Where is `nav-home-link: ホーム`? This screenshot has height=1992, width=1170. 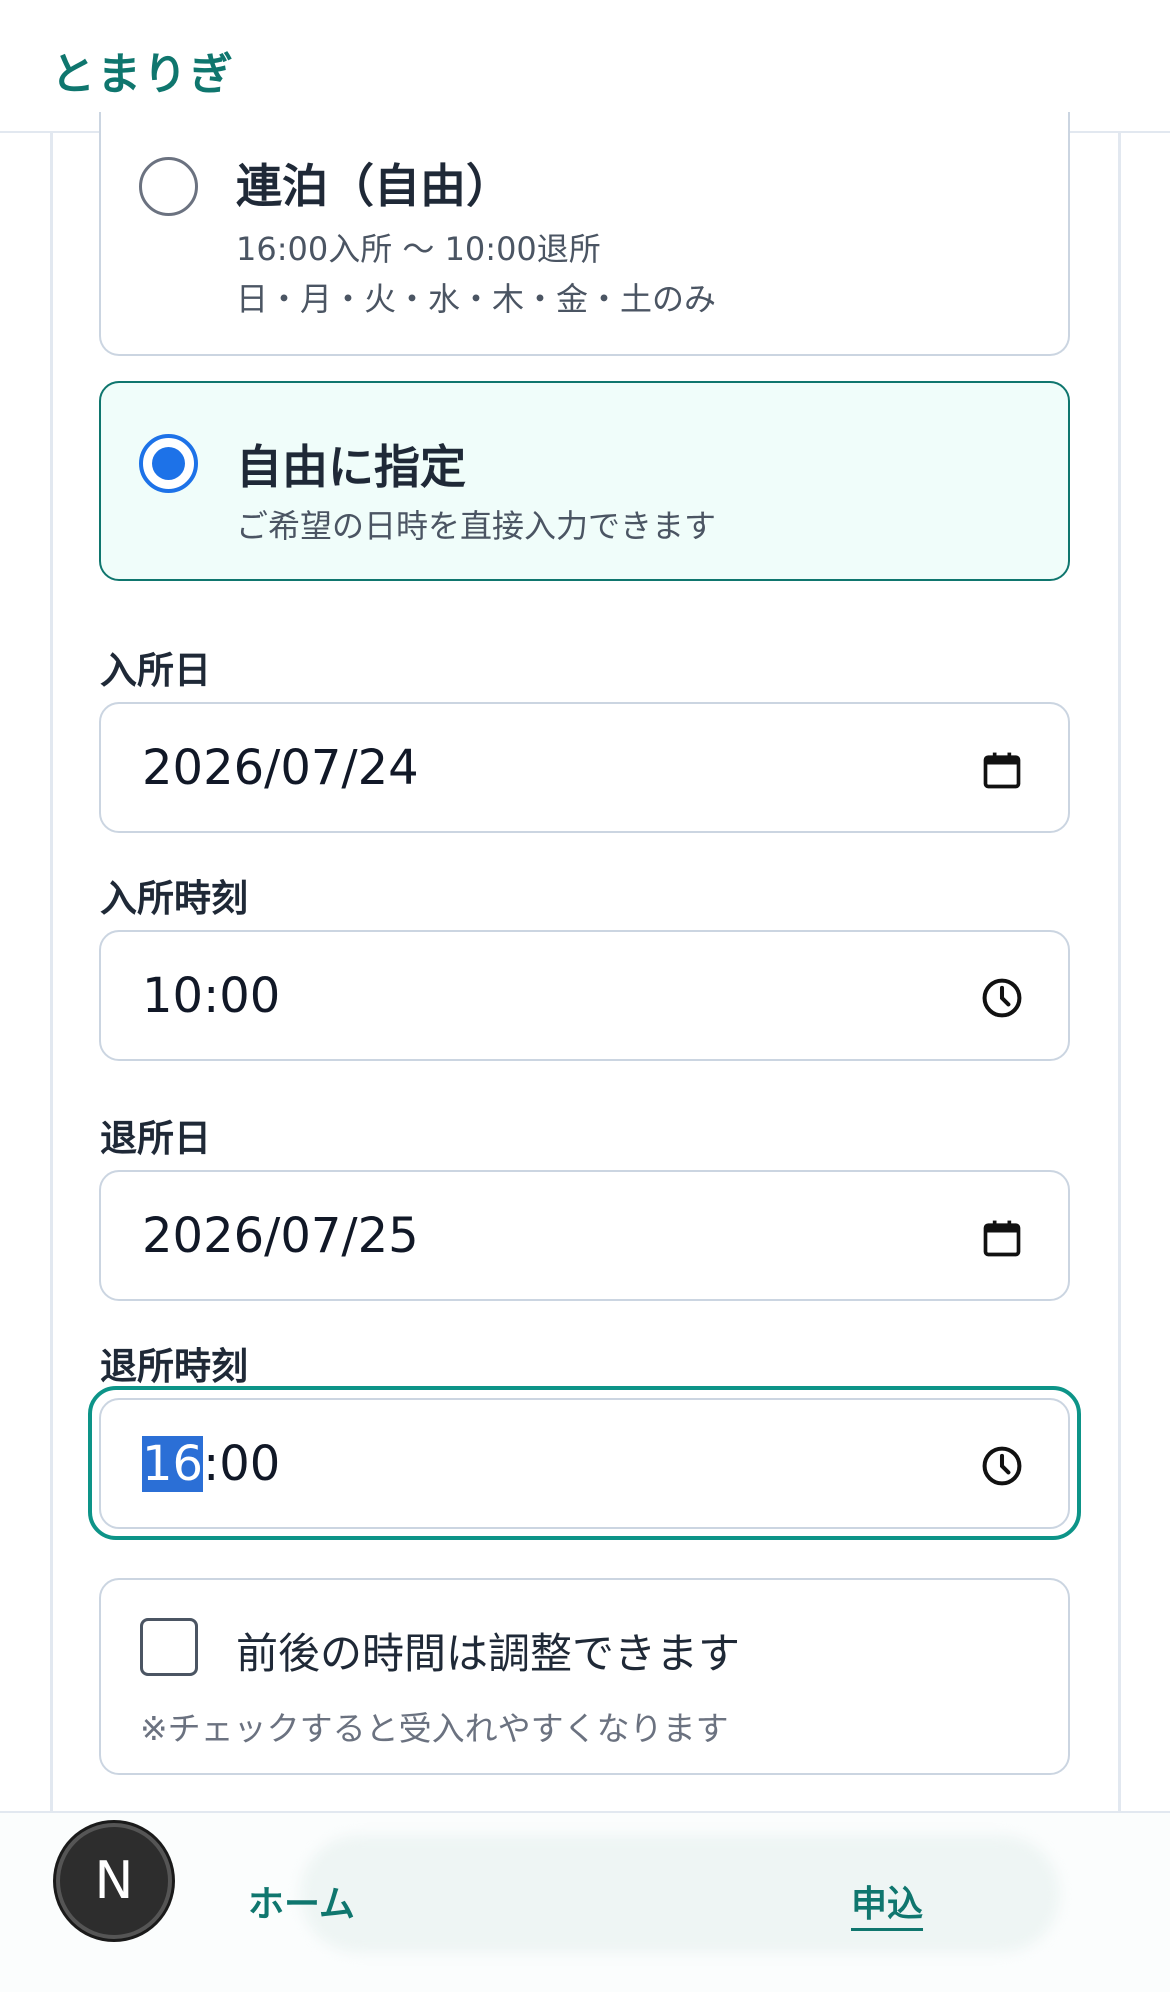 nav-home-link: ホーム is located at coordinates (301, 1901).